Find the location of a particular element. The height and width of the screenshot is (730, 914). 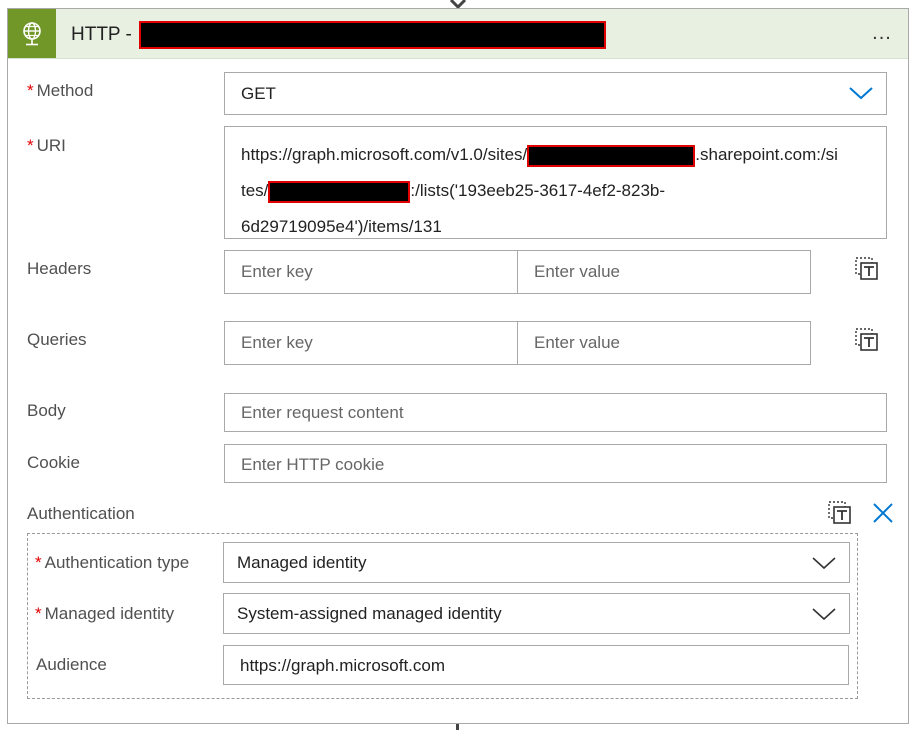

authentication-type-dropdown: Managed identity is located at coordinates (536, 562).